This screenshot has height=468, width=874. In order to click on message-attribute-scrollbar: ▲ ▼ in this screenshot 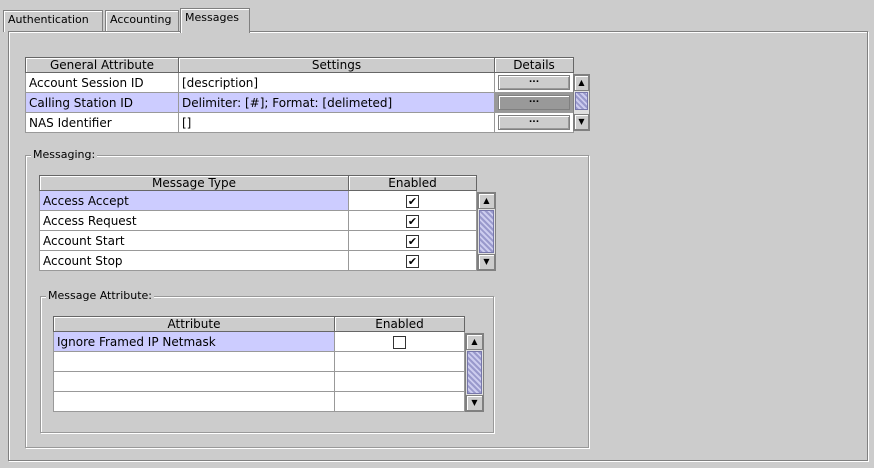, I will do `click(474, 372)`.